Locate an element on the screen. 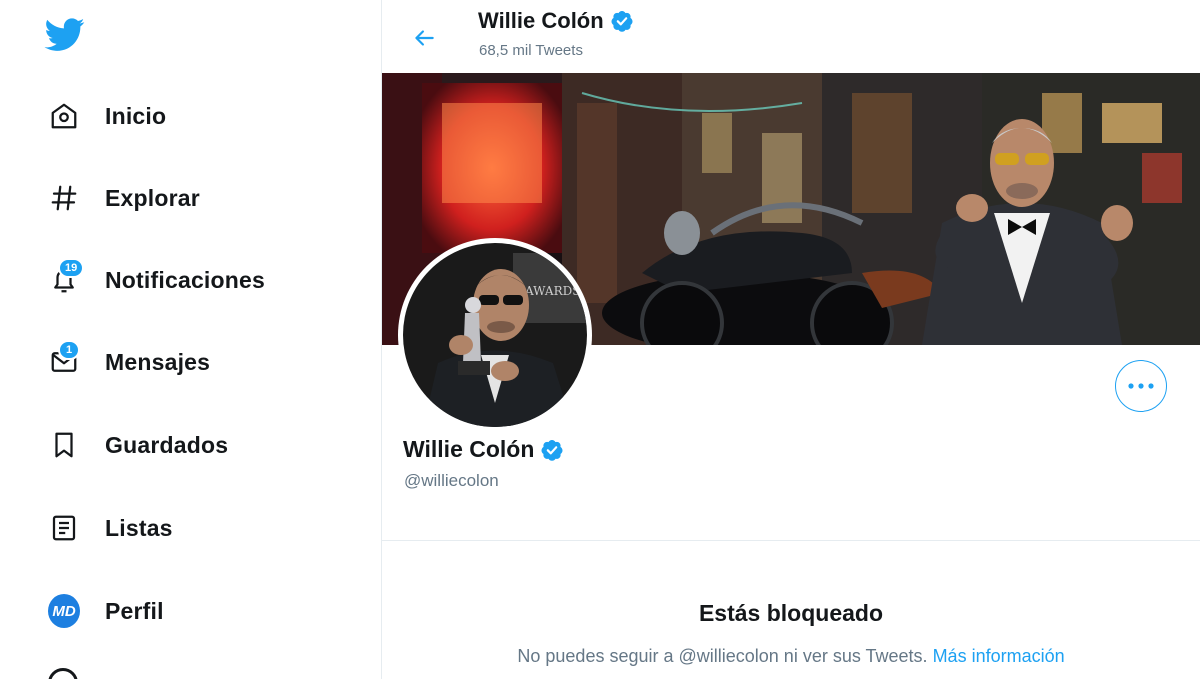  more-info-link: Más información is located at coordinates (999, 656).